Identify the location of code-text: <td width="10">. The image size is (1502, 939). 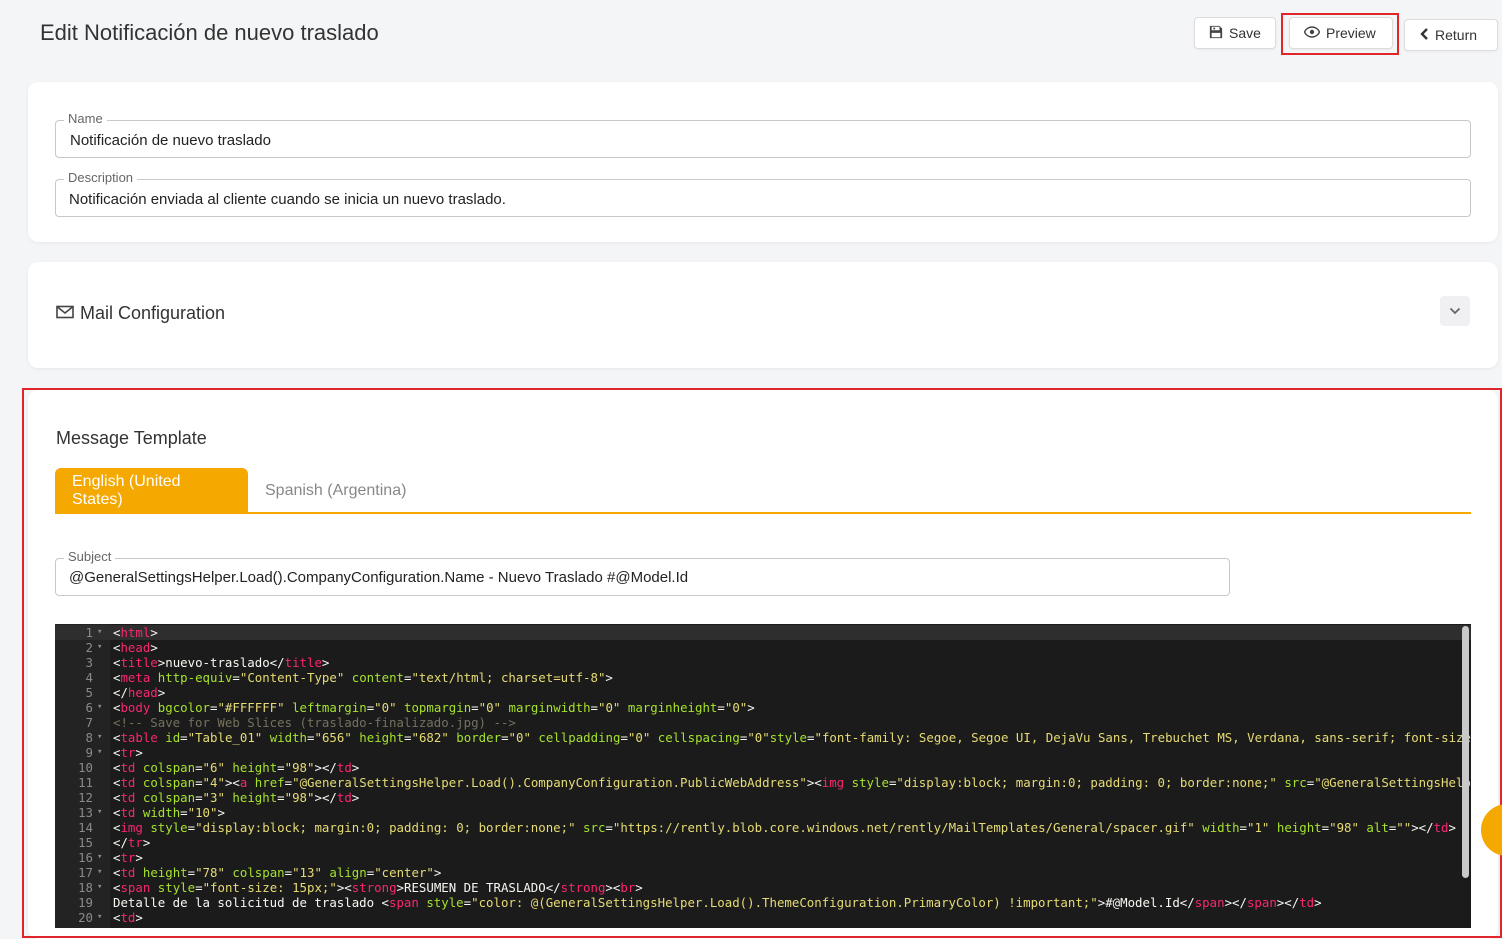
(169, 812).